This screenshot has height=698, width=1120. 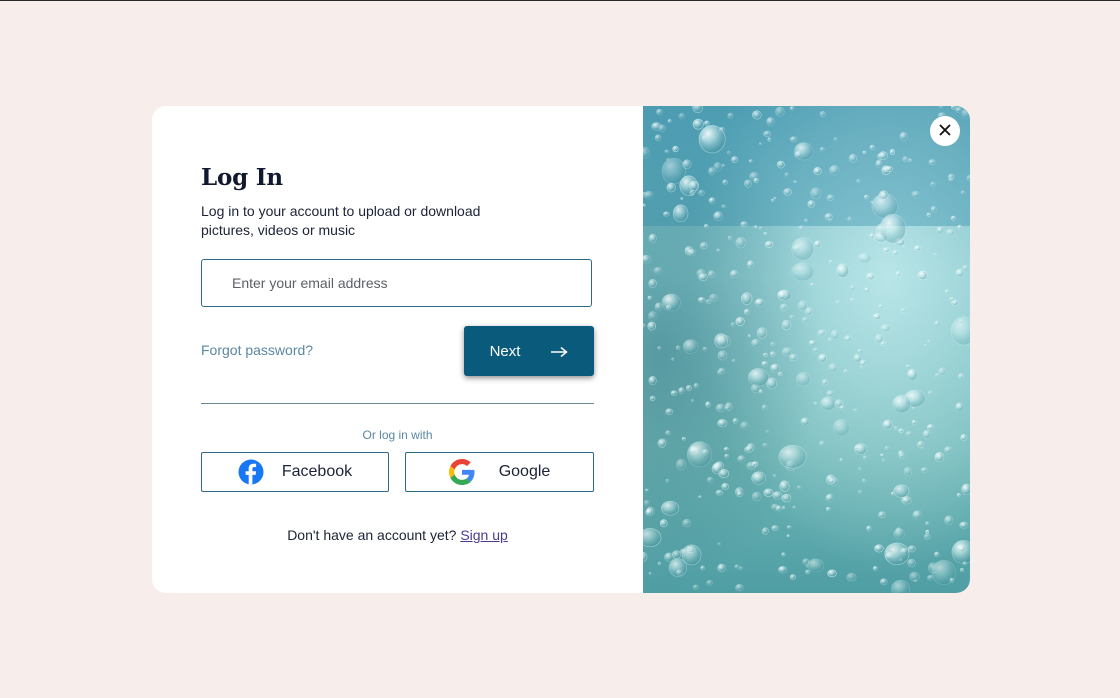 What do you see at coordinates (372, 535) in the screenshot?
I see `no-account-text: Don't have an account yet?` at bounding box center [372, 535].